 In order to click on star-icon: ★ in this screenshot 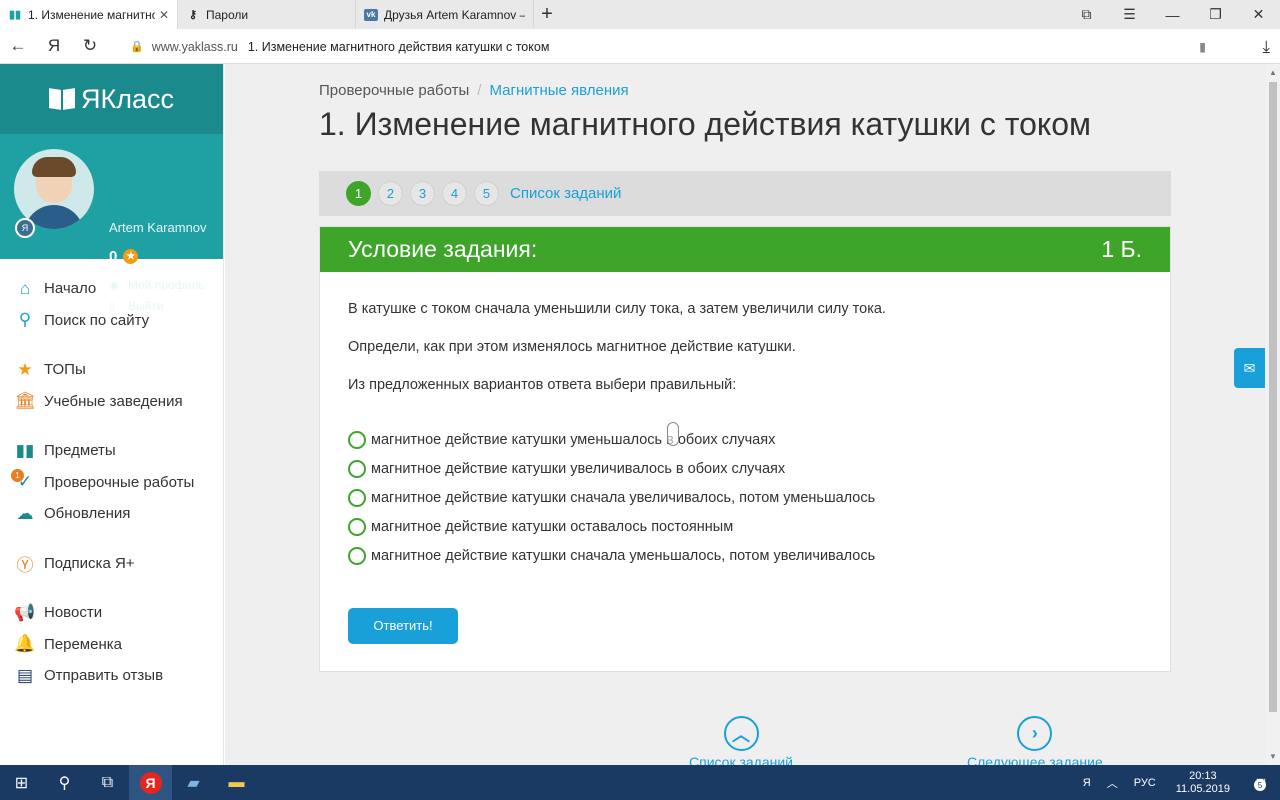, I will do `click(25, 369)`.